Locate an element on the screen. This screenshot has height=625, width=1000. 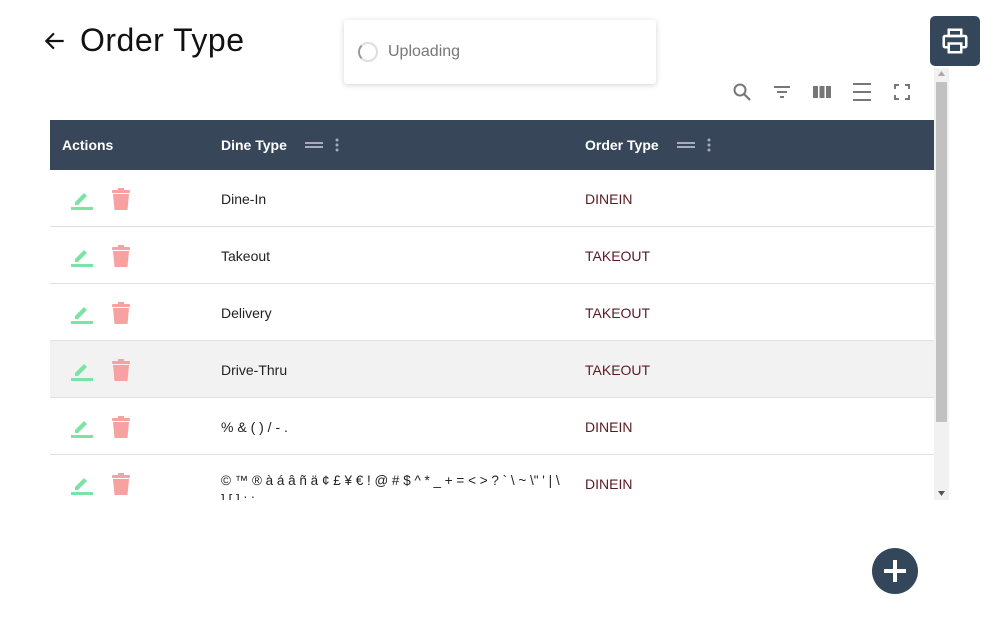
column-header-order-type: Order Type is located at coordinates (648, 145).